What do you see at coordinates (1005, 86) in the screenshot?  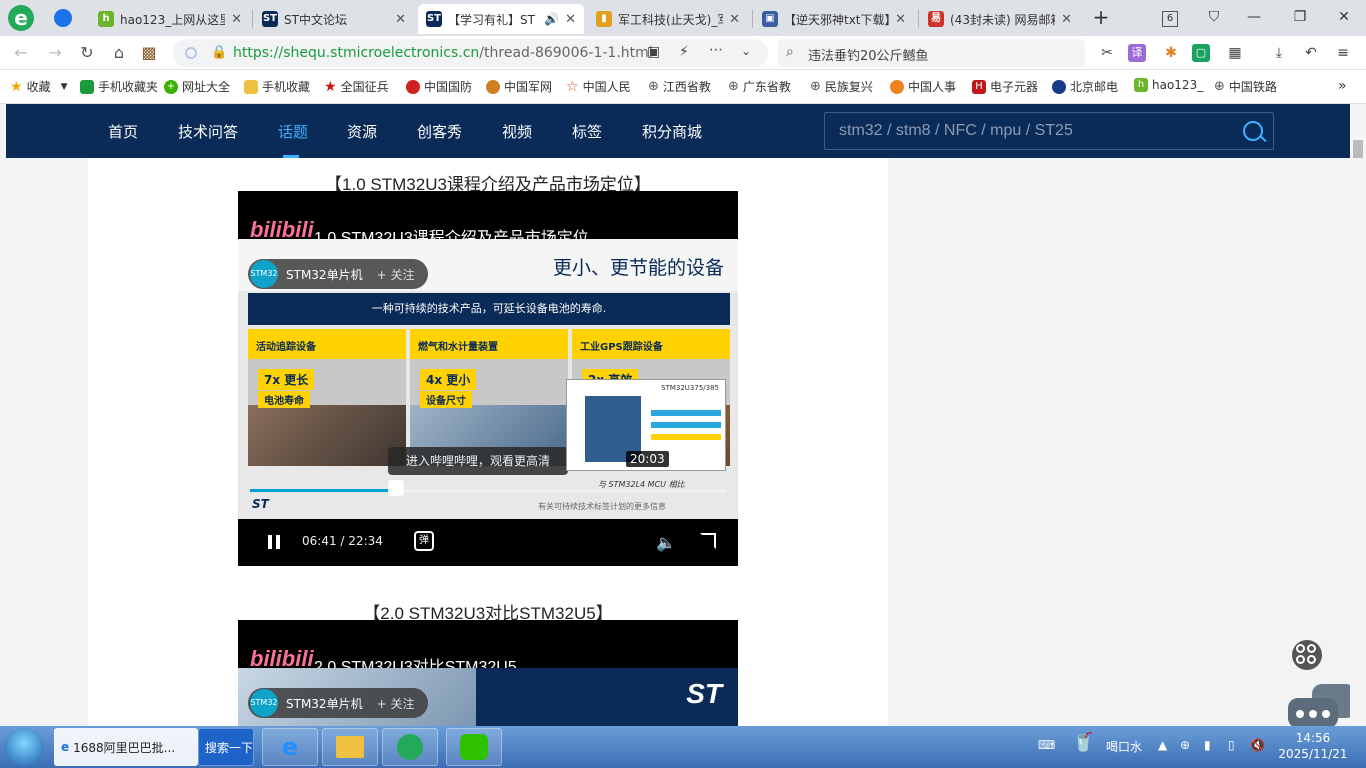 I see `bookmark-item: H 电子元器` at bounding box center [1005, 86].